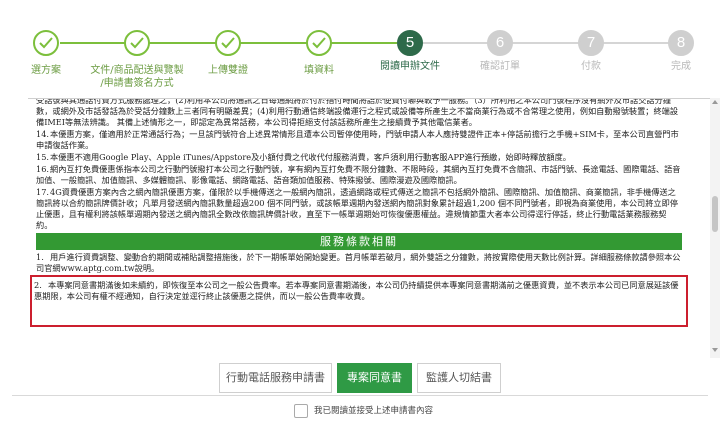 Image resolution: width=720 pixels, height=426 pixels. Describe the element at coordinates (715, 102) in the screenshot. I see `scroll-up-arrow-icon` at that location.